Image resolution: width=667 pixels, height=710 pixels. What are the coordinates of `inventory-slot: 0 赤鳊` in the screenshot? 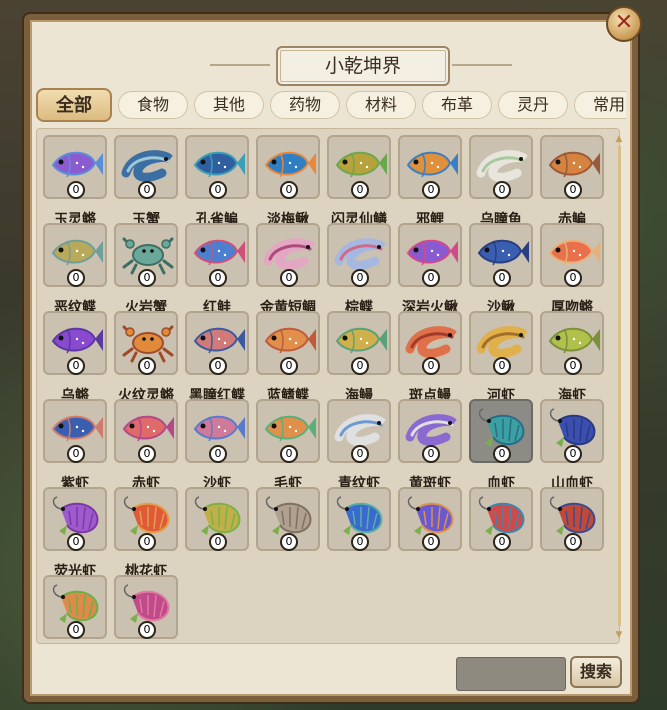 It's located at (572, 181).